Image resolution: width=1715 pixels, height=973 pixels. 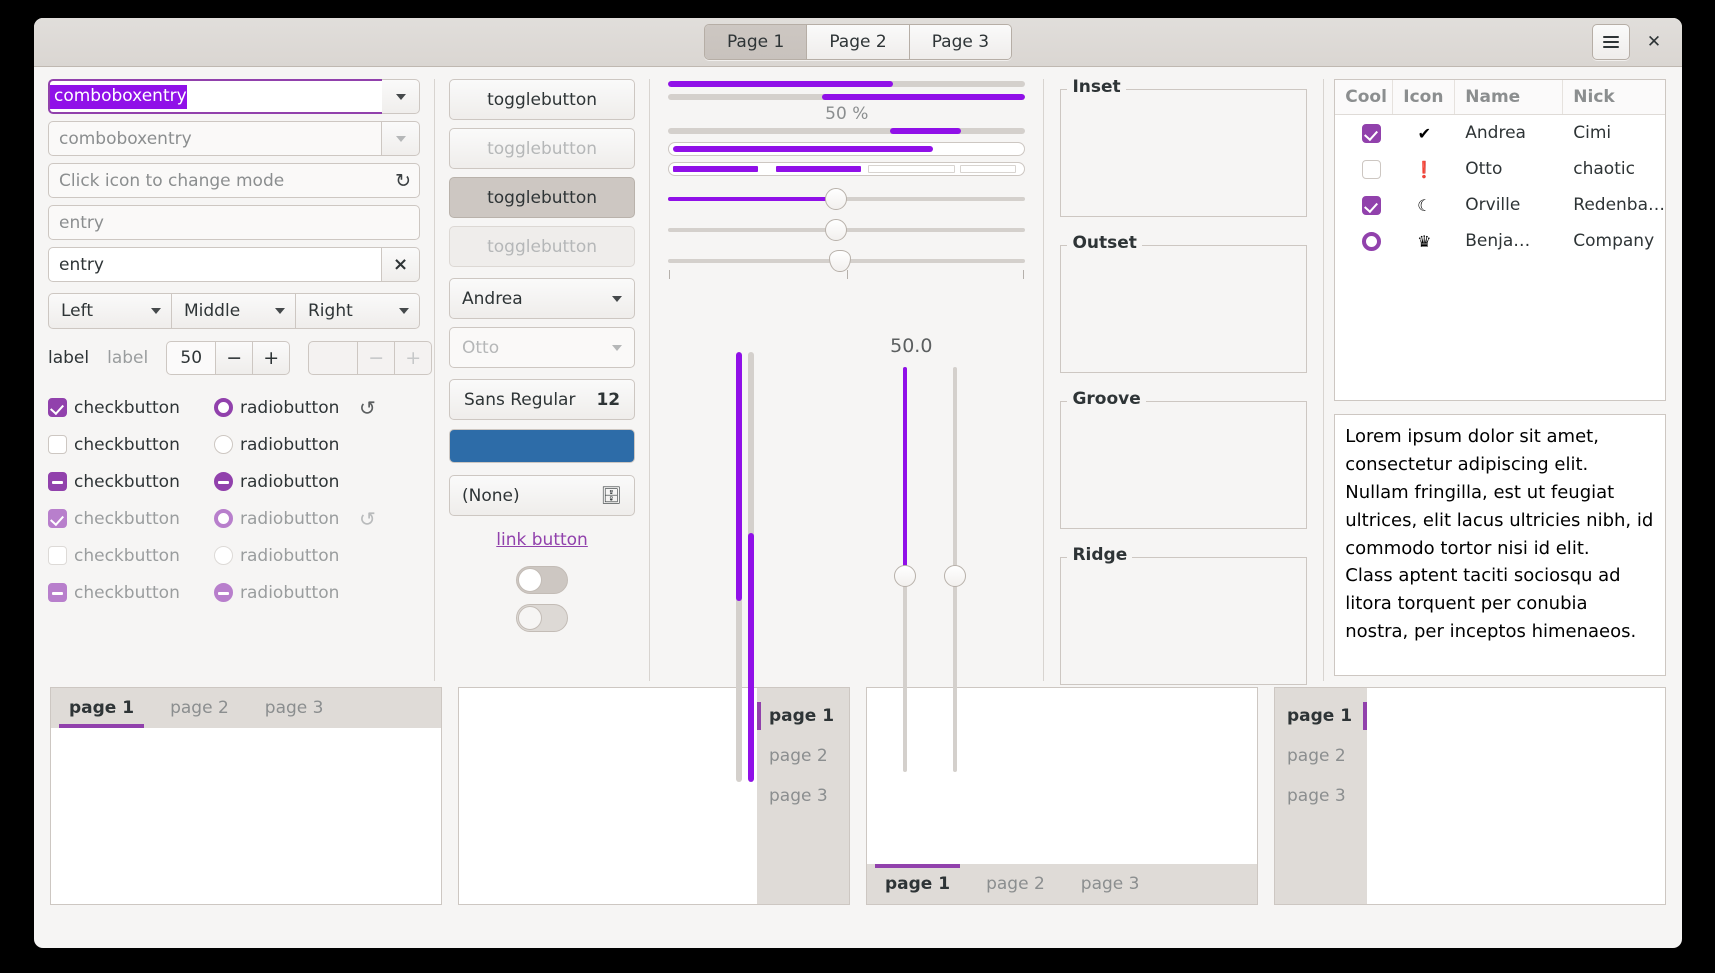 I want to click on frame-inset: Inset, so click(x=1184, y=147).